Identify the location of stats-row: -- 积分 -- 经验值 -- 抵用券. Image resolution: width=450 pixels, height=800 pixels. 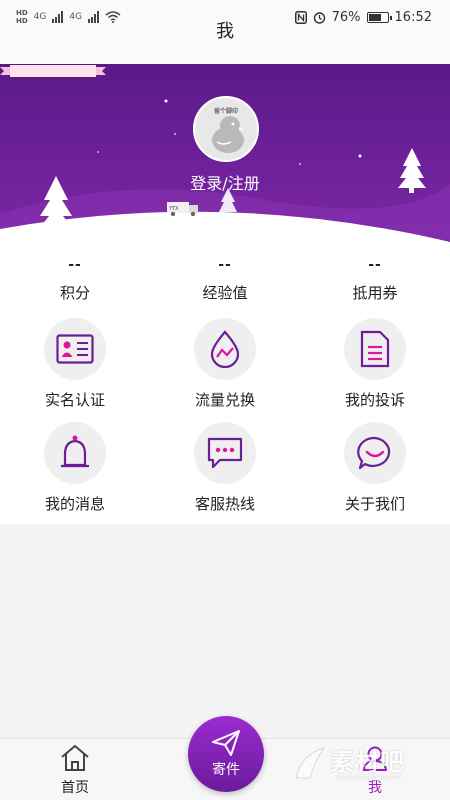
(225, 279).